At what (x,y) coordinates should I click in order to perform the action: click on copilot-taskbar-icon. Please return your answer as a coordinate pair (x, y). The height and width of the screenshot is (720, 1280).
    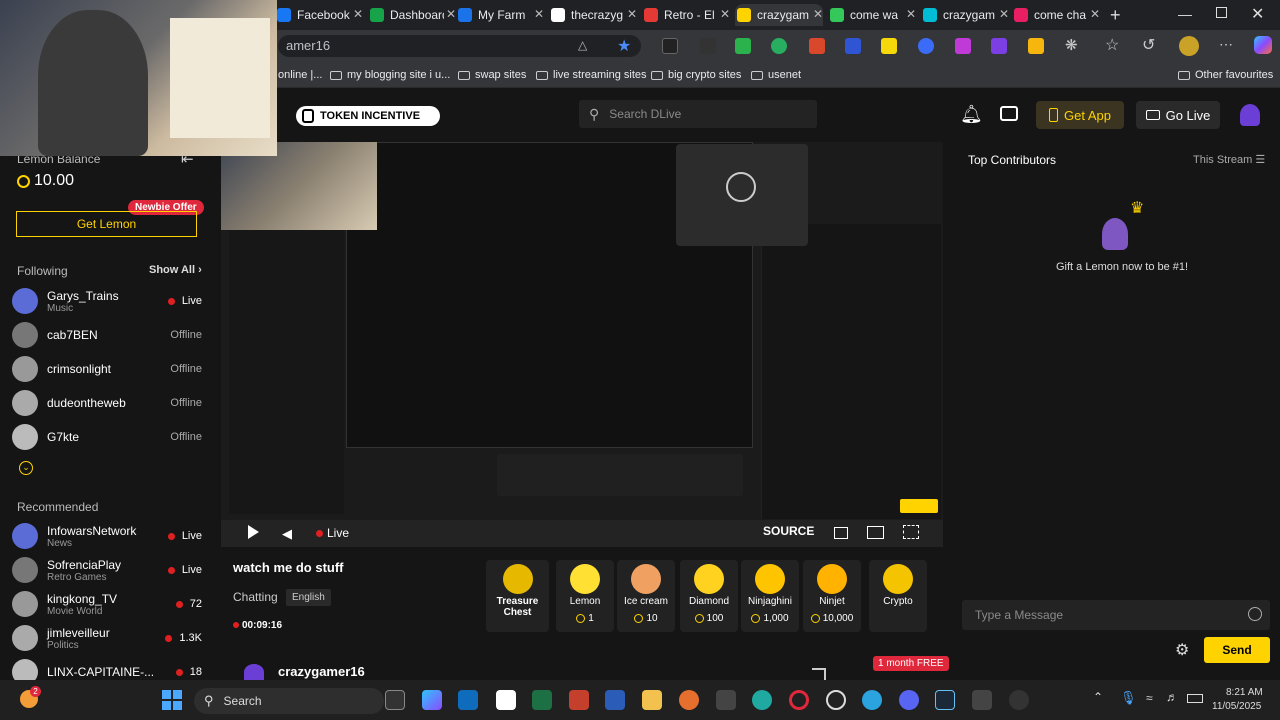
    Looking at the image, I should click on (432, 700).